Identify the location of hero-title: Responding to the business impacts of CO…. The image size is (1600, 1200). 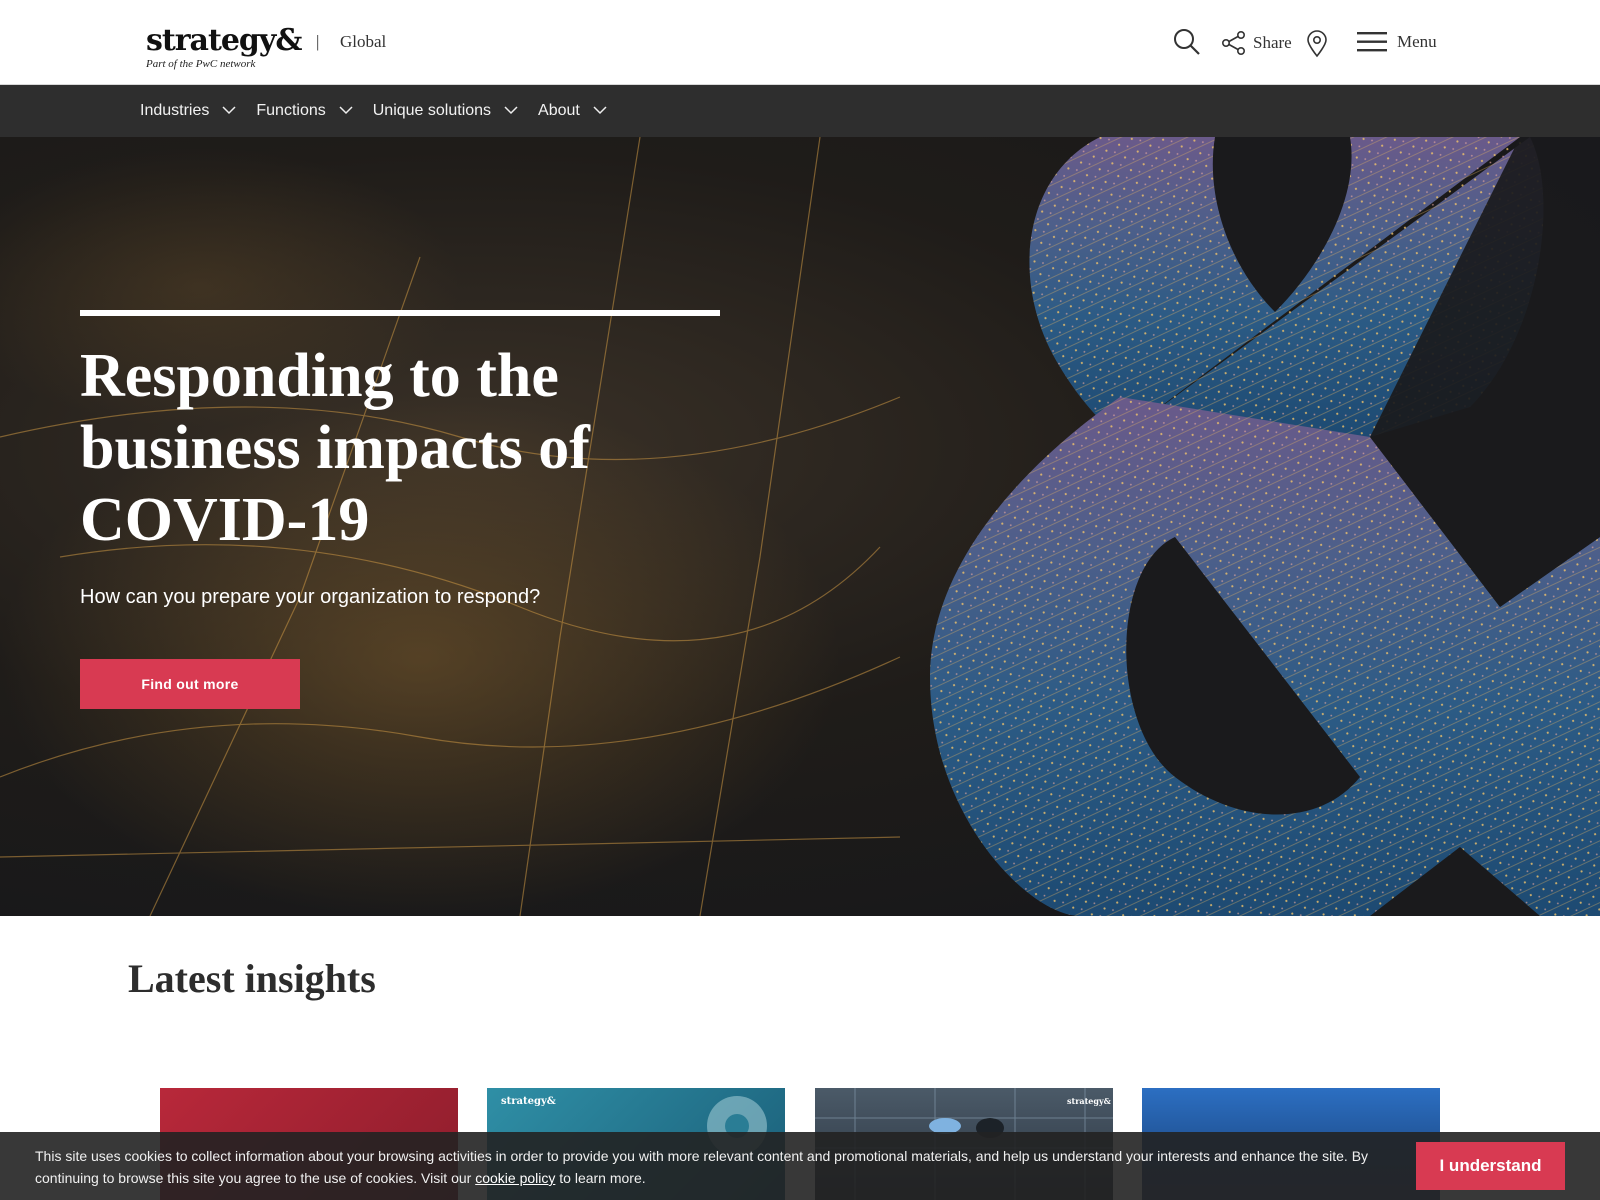
(335, 448).